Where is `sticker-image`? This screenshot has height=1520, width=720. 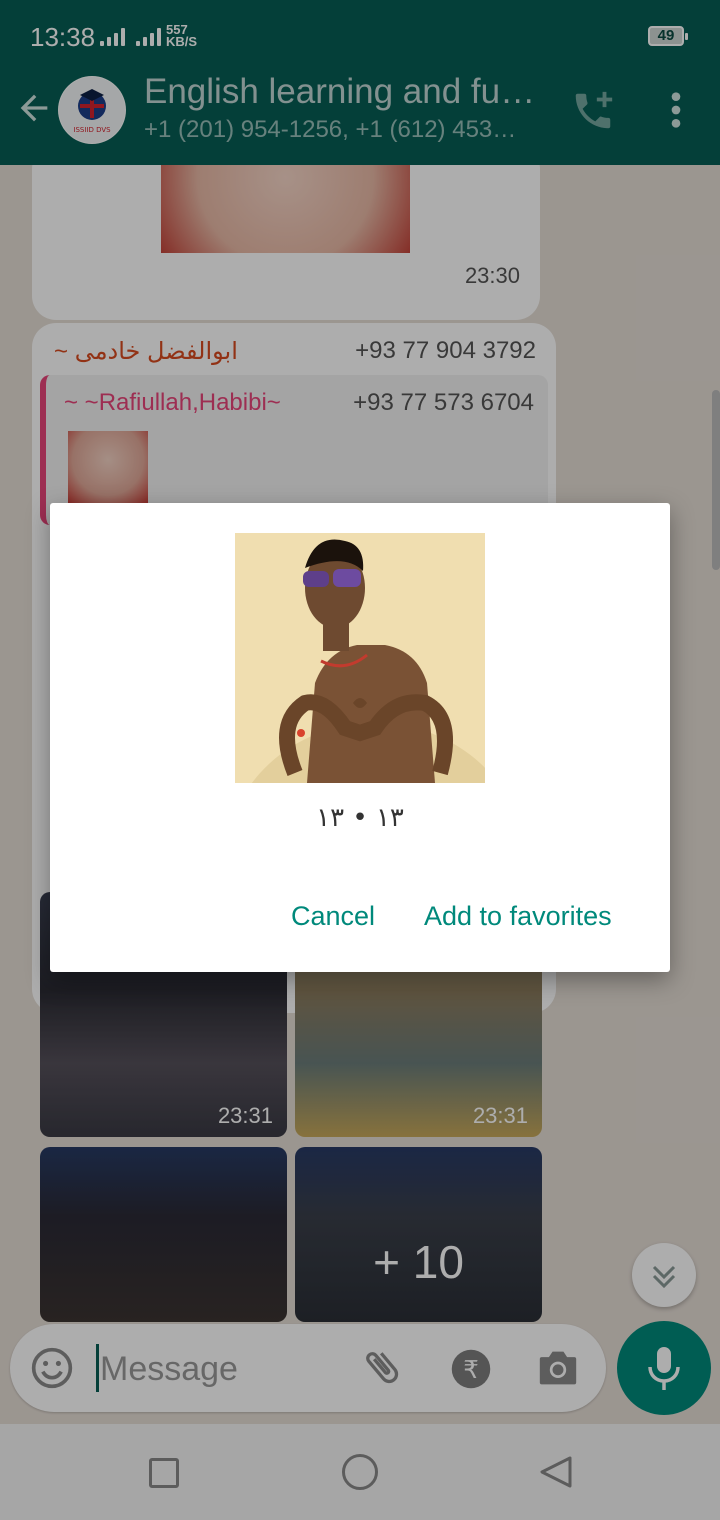 sticker-image is located at coordinates (360, 658).